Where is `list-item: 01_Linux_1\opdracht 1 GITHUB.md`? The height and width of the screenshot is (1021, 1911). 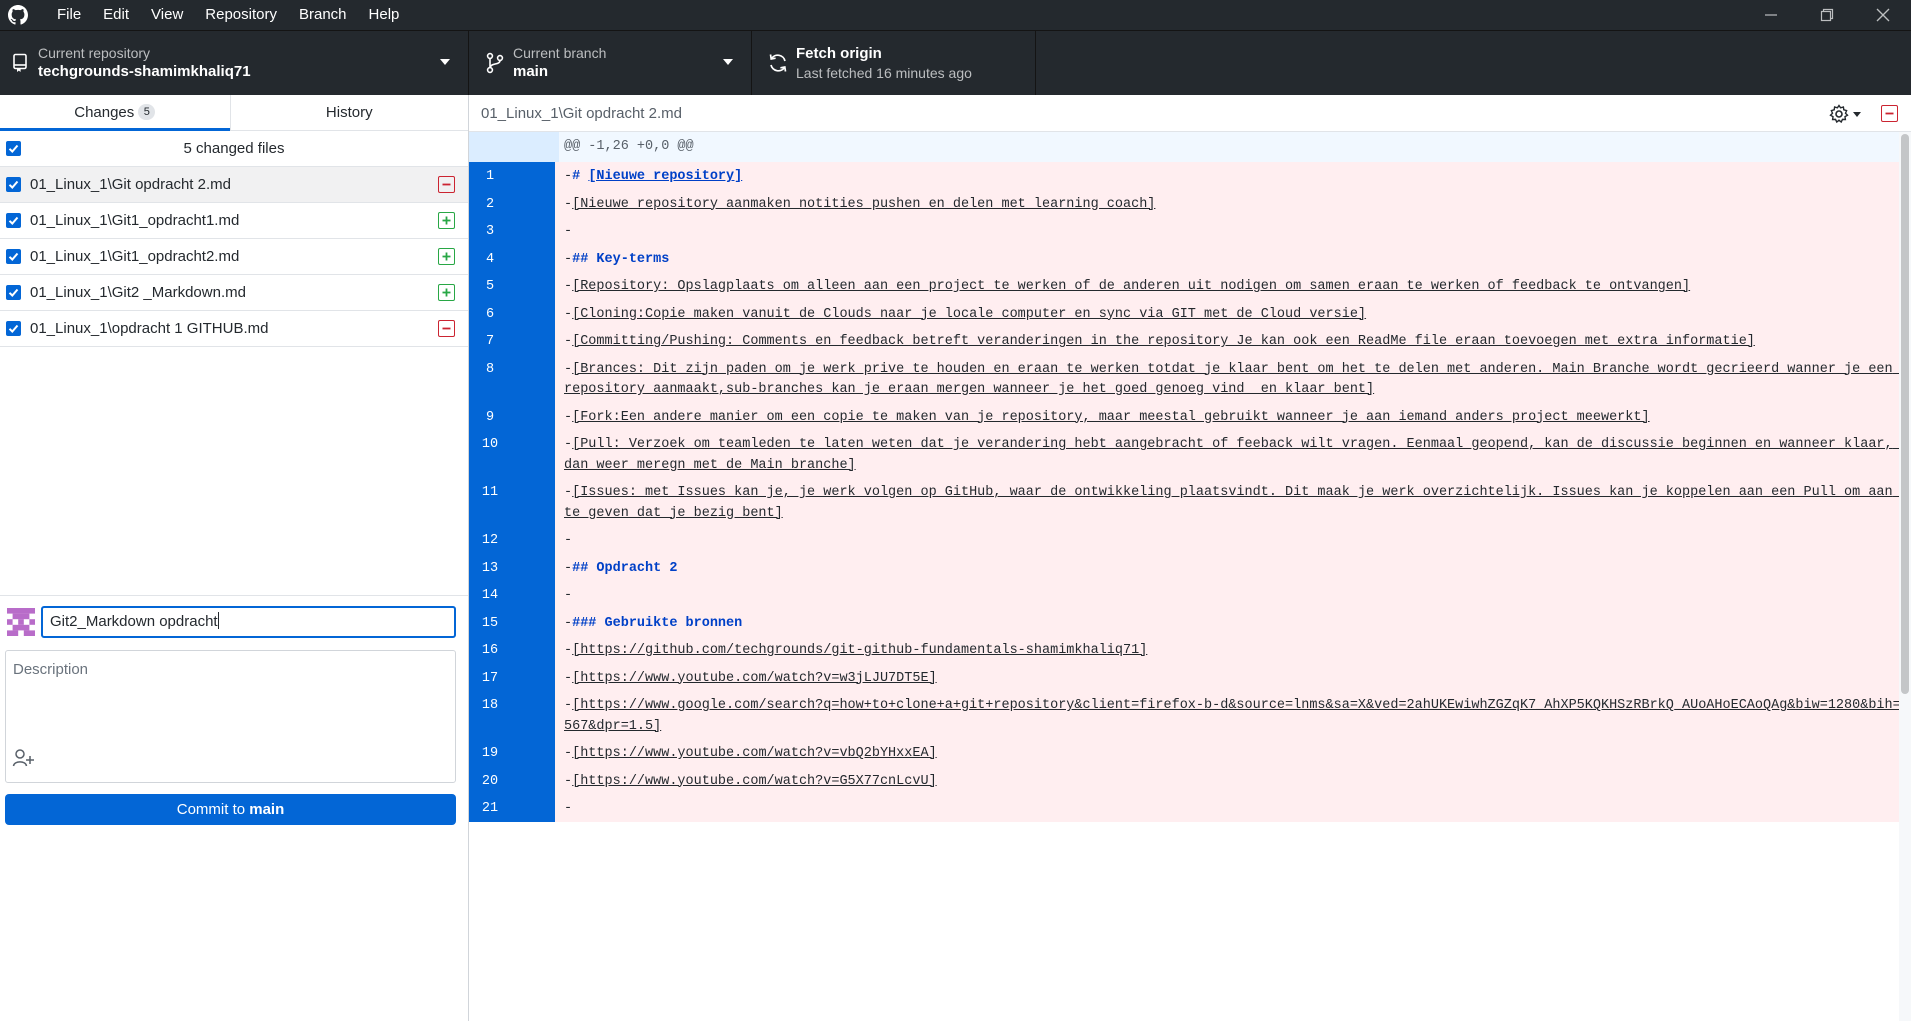
list-item: 01_Linux_1\opdracht 1 GITHUB.md is located at coordinates (234, 329).